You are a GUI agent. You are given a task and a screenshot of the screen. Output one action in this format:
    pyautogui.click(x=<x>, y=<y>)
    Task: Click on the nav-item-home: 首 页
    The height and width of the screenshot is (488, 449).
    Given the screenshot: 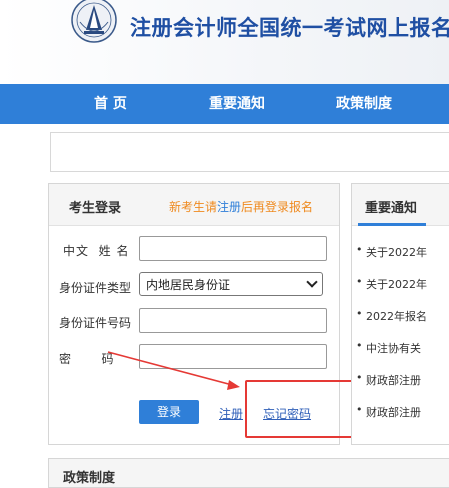 What is the action you would take?
    pyautogui.click(x=110, y=104)
    